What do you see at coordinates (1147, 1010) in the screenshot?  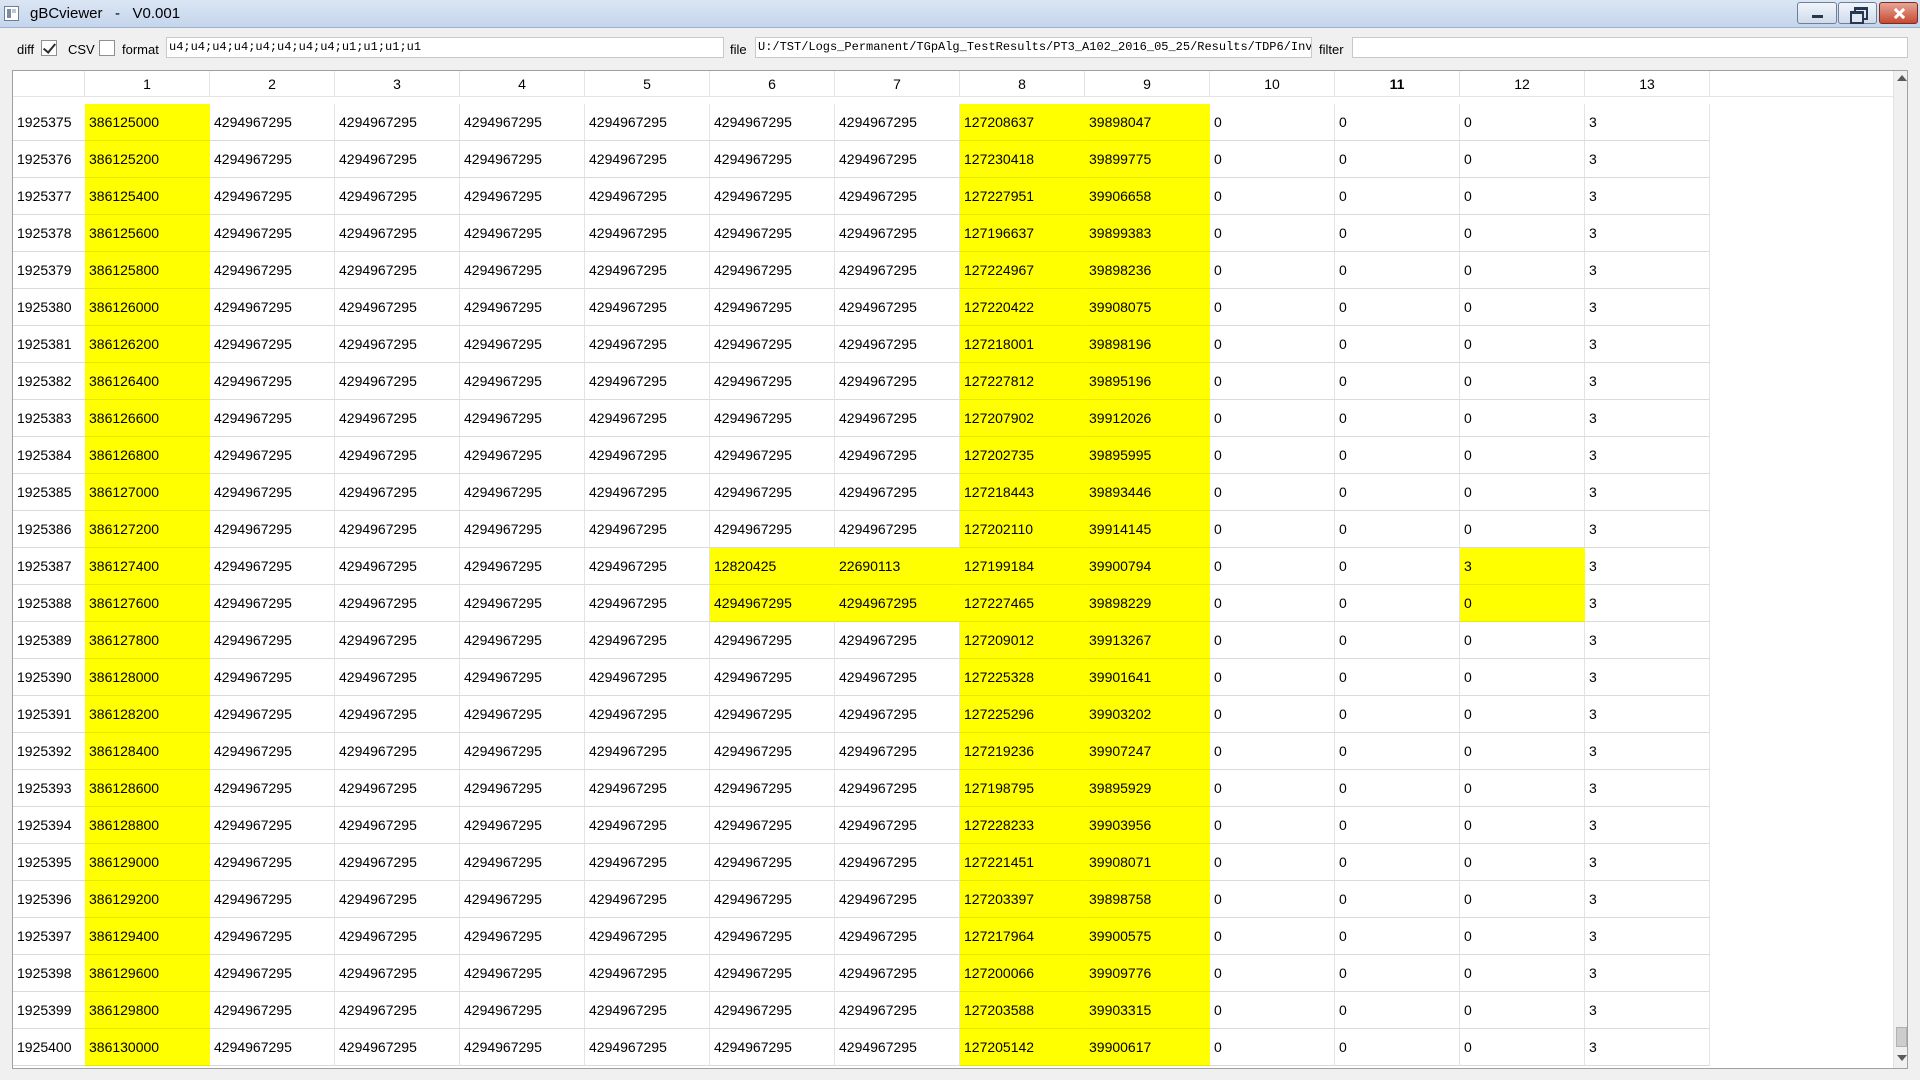 I see `table-cell: 39903315` at bounding box center [1147, 1010].